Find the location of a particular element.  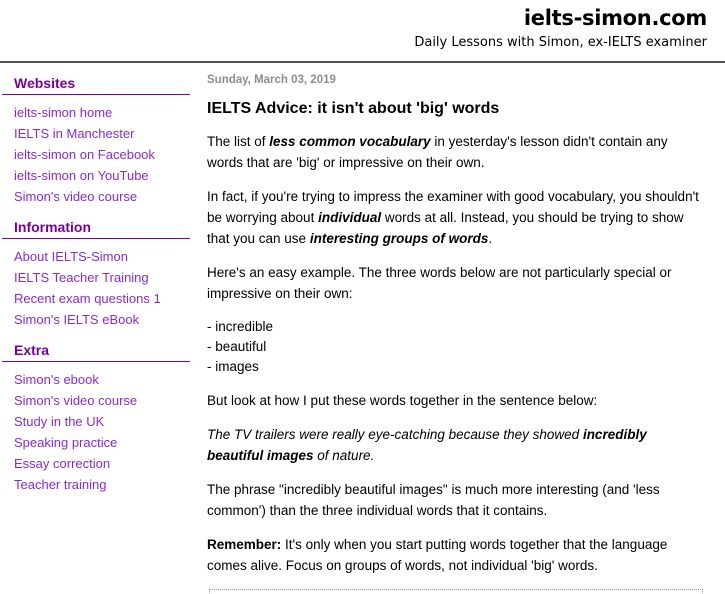

sidebar-item-simons-ebook: Simon's ebook is located at coordinates (100, 379).